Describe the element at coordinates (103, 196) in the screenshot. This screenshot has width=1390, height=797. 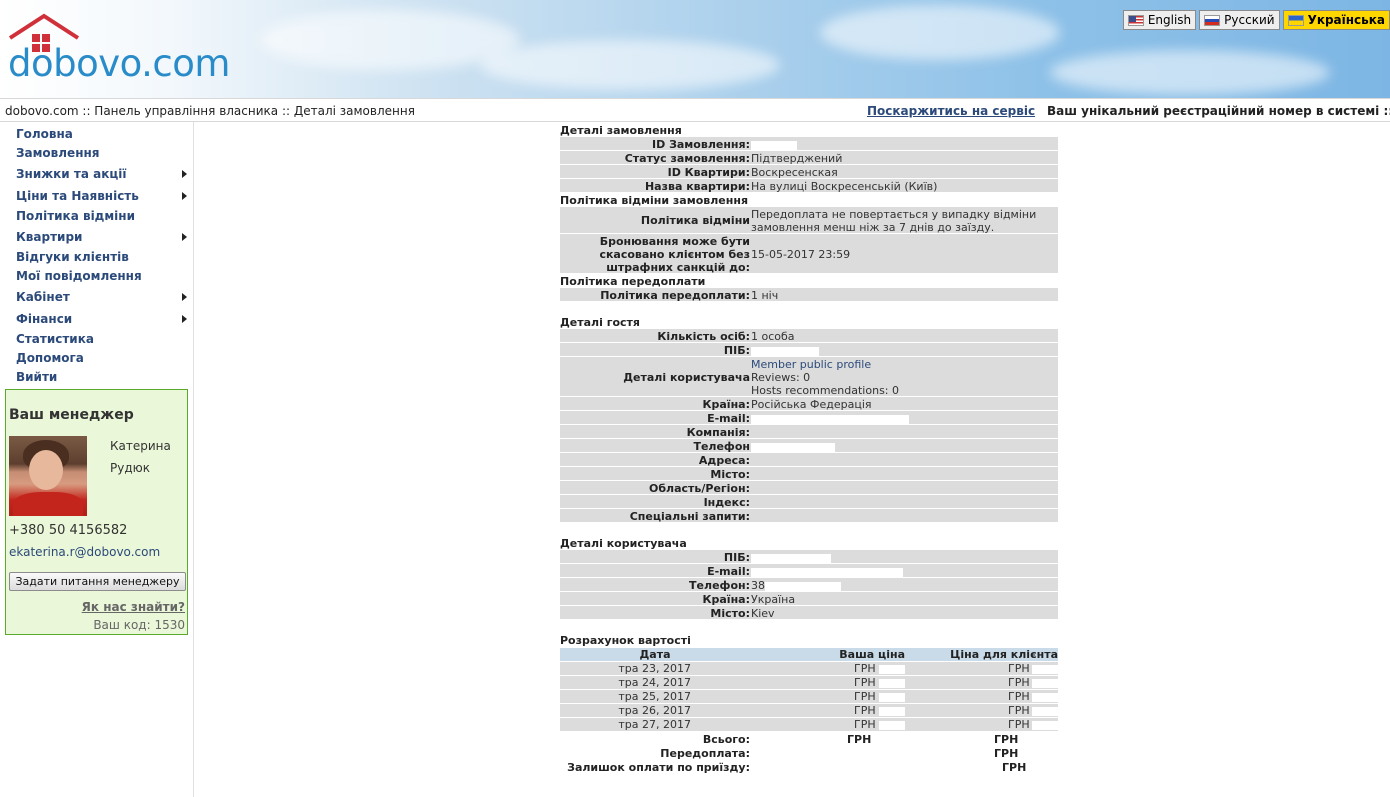
I see `sidebar-item-prices: Ціни та Наявність` at that location.